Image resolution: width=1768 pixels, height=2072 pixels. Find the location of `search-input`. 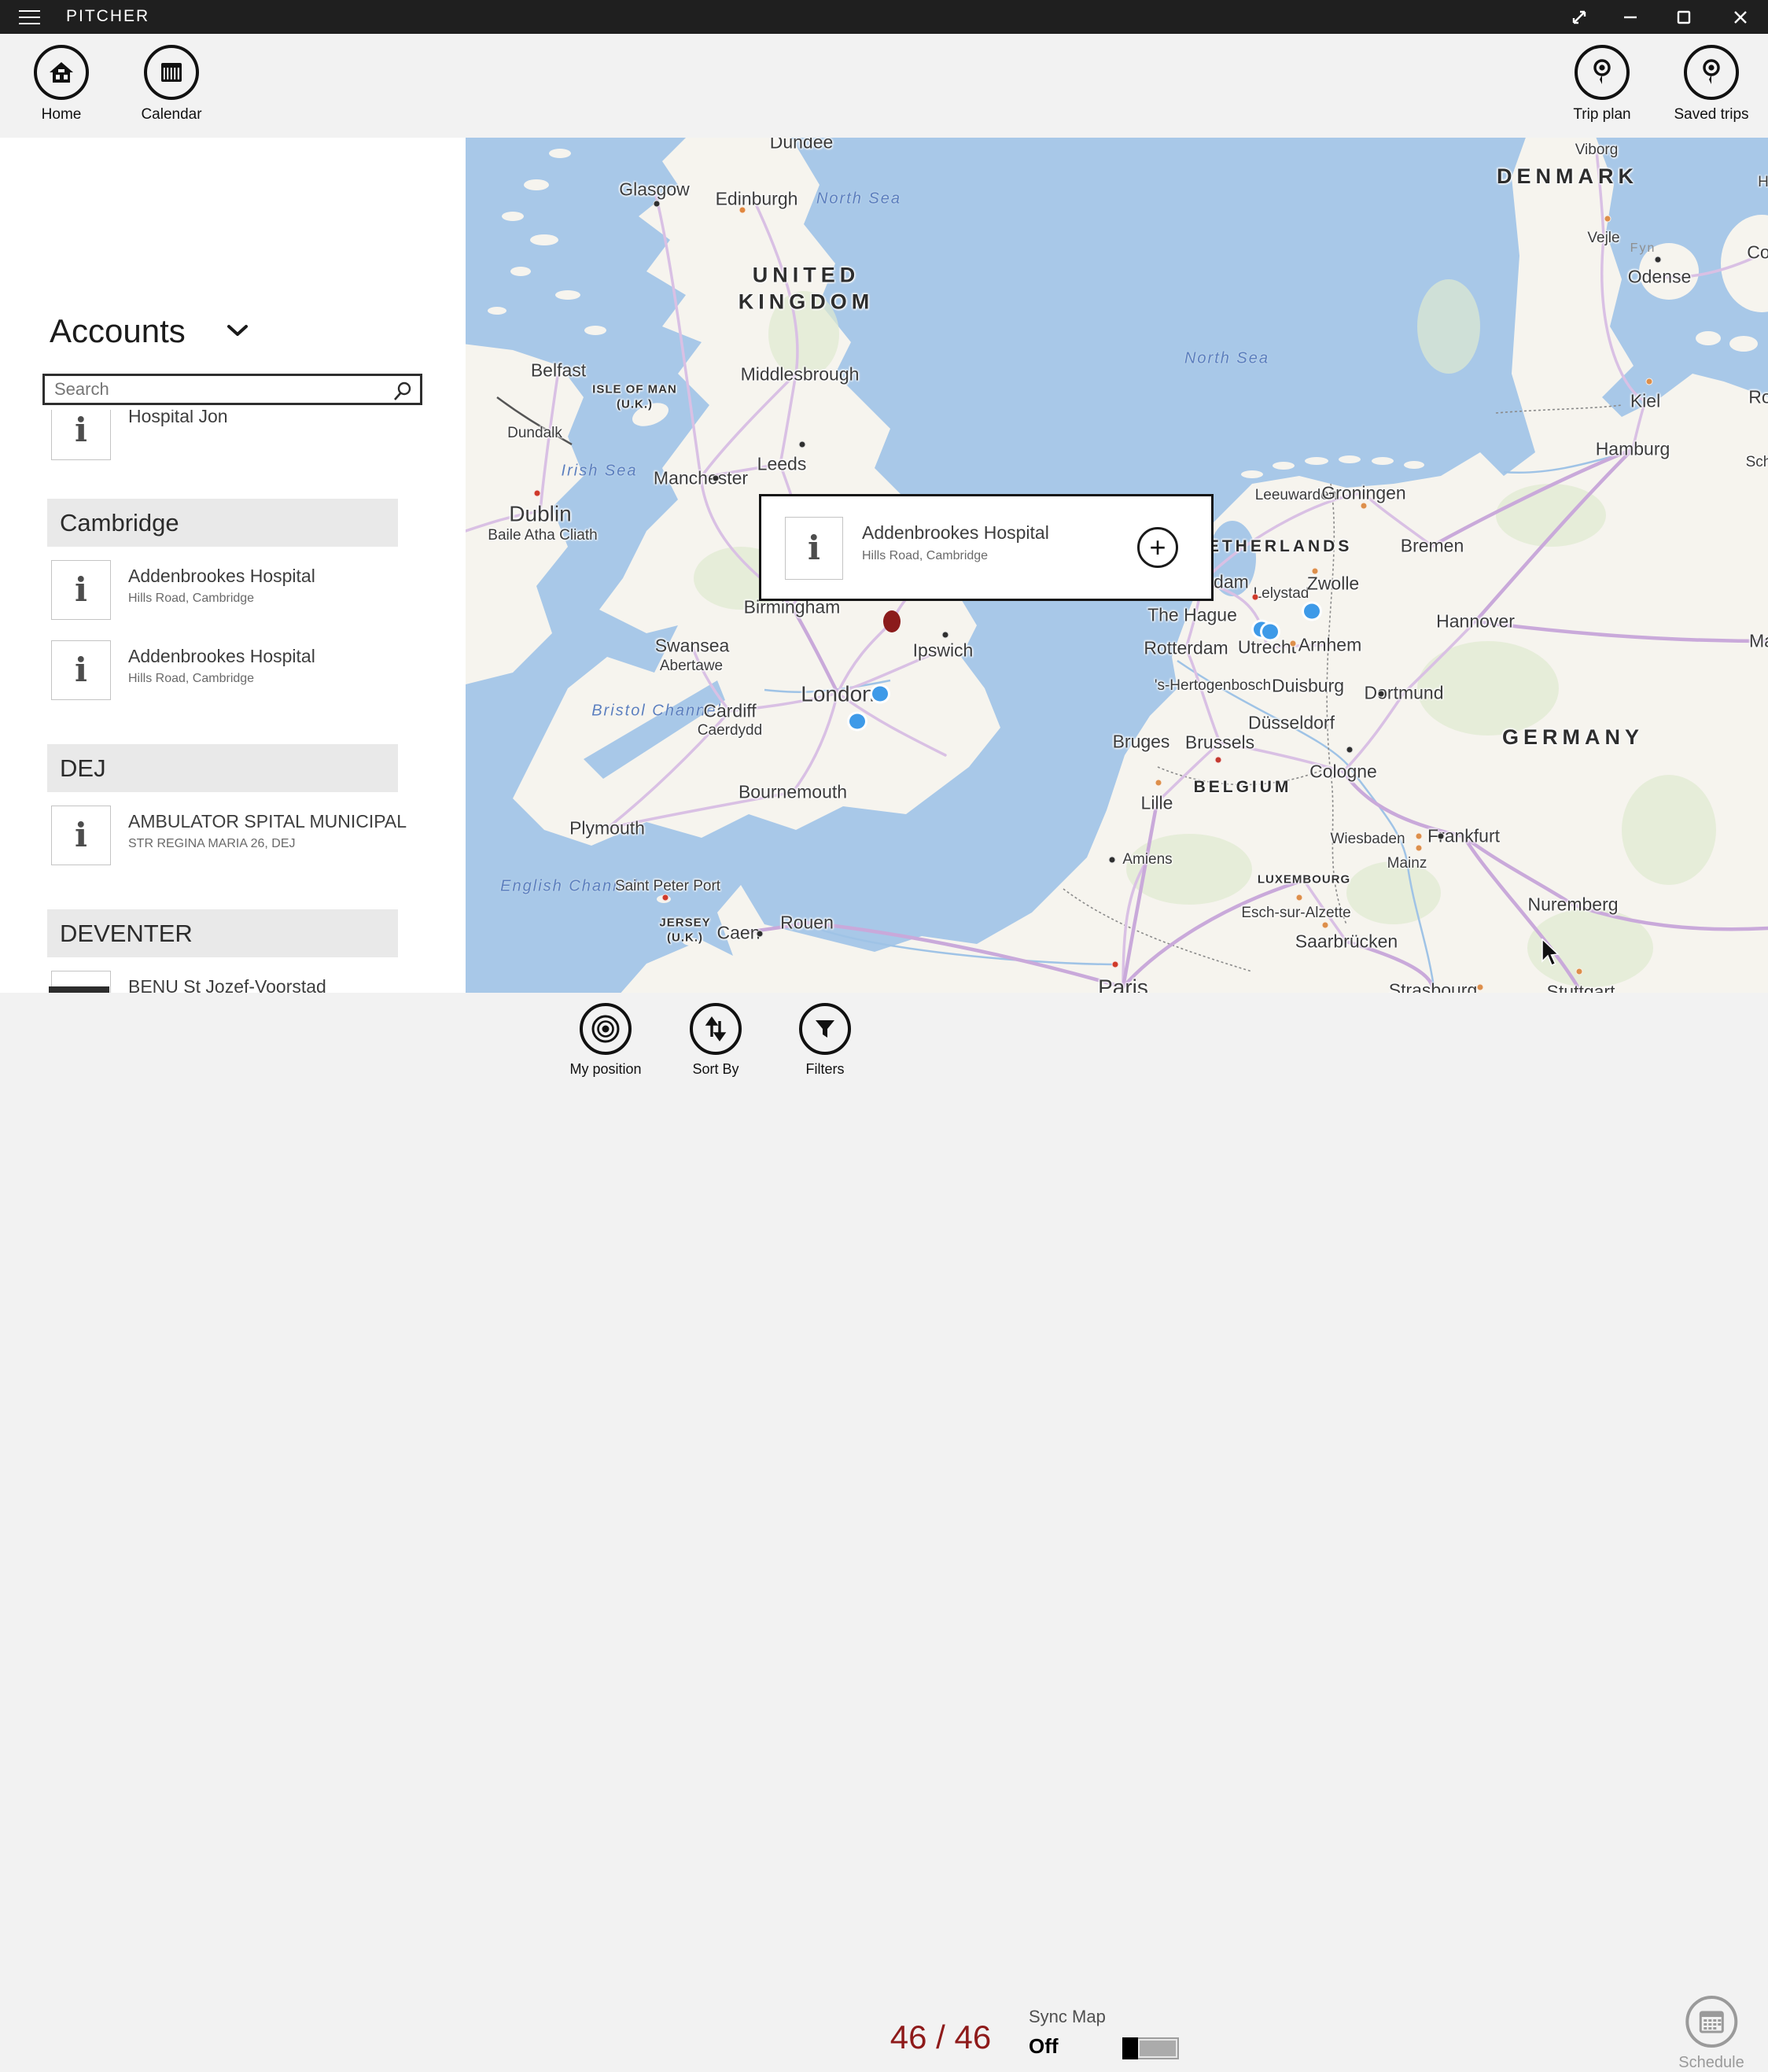

search-input is located at coordinates (232, 390).